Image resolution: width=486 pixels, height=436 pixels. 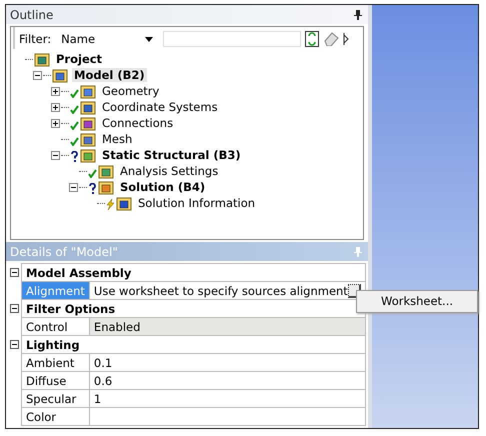 What do you see at coordinates (358, 15) in the screenshot?
I see `pin-icon` at bounding box center [358, 15].